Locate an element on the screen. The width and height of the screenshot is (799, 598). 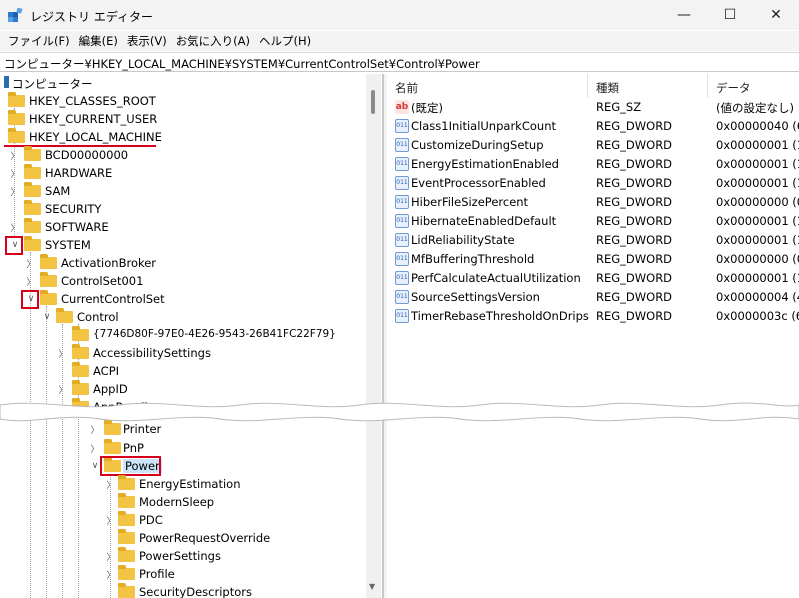
column-header-name: 名前 is located at coordinates (487, 86).